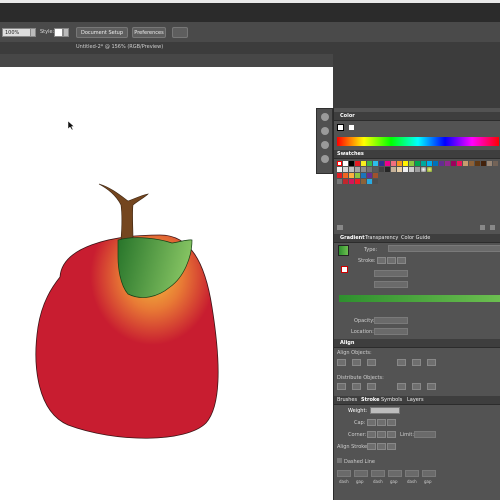  Describe the element at coordinates (350, 154) in the screenshot. I see `swatches-panel-title: Swatches` at that location.